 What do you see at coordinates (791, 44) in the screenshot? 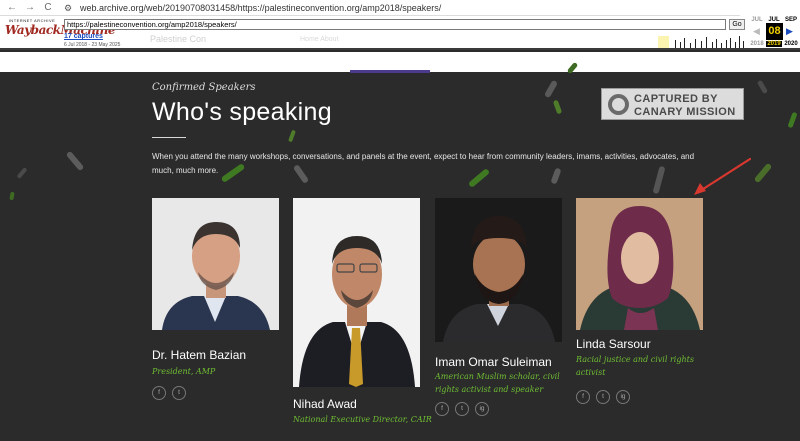
I see `calendar-next-year: 2020` at bounding box center [791, 44].